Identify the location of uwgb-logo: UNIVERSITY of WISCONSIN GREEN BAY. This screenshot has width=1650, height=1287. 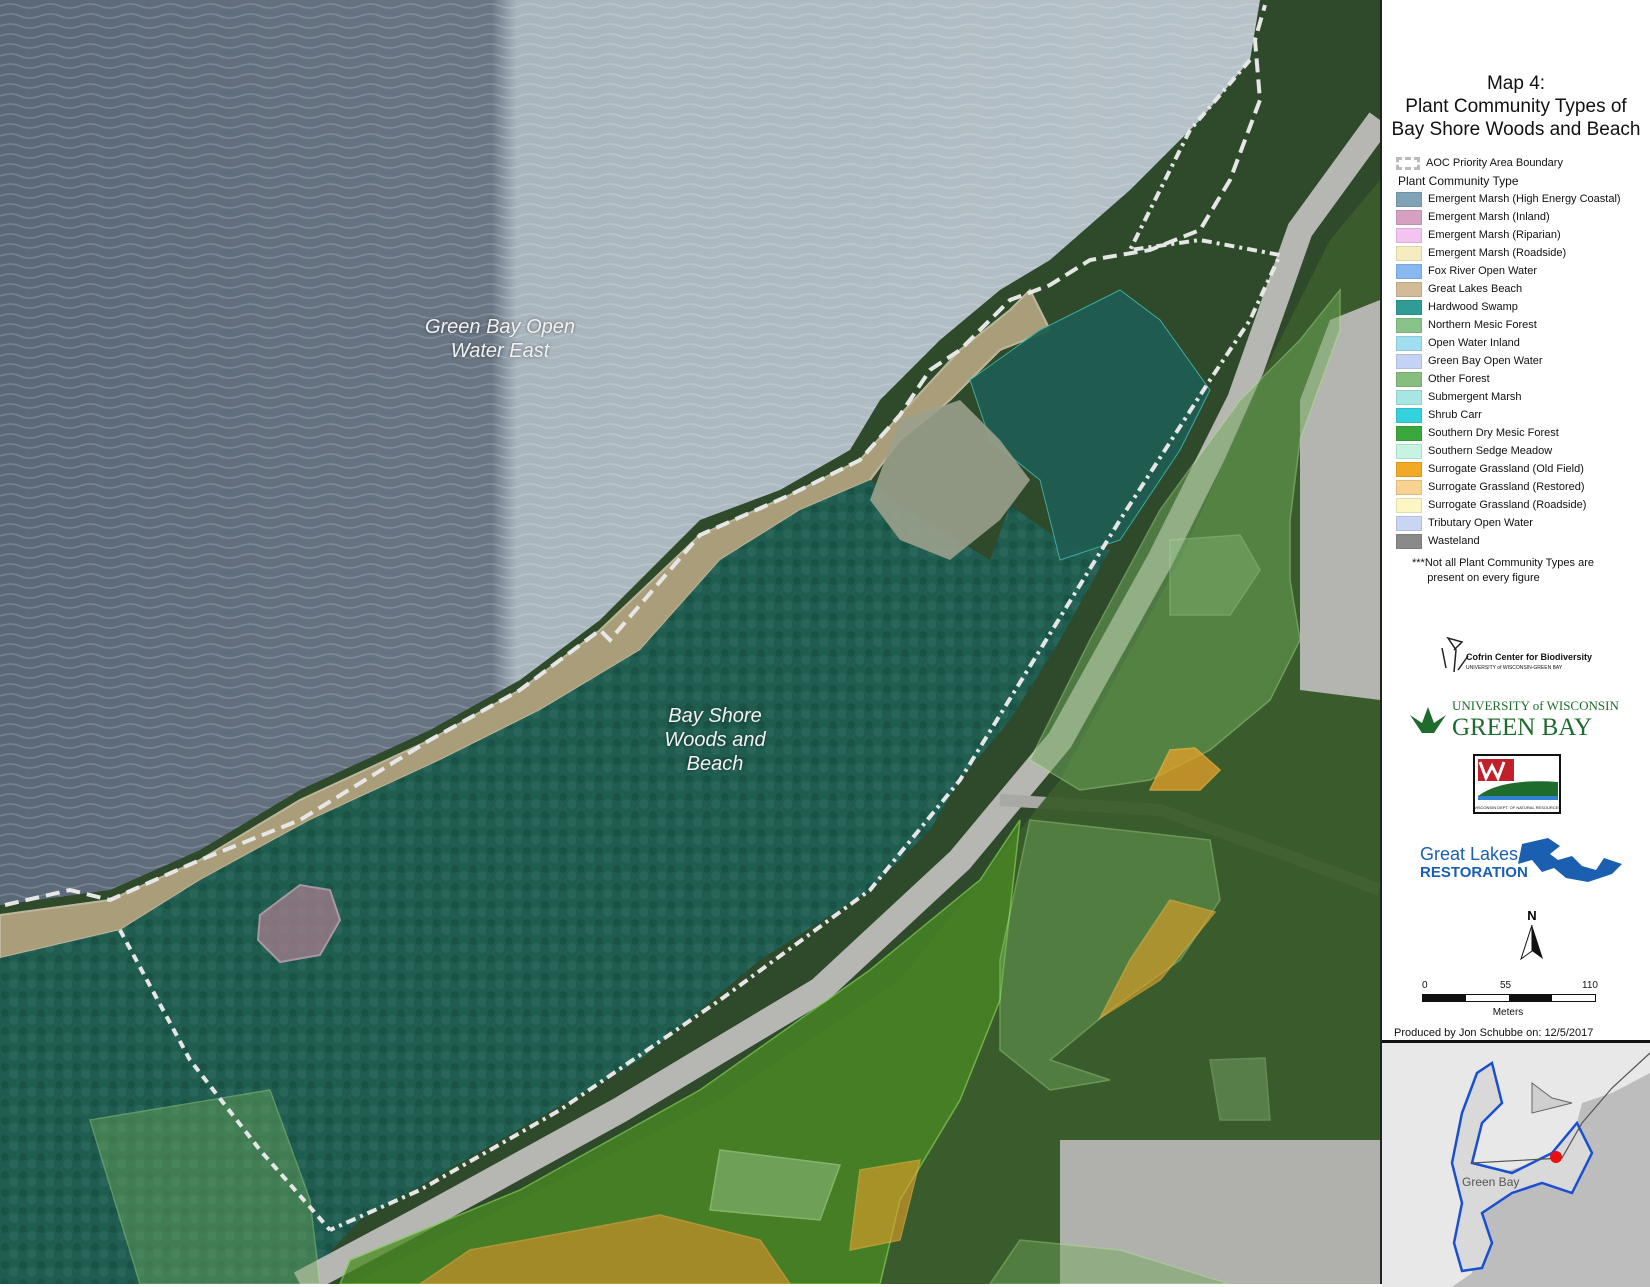
(1516, 722).